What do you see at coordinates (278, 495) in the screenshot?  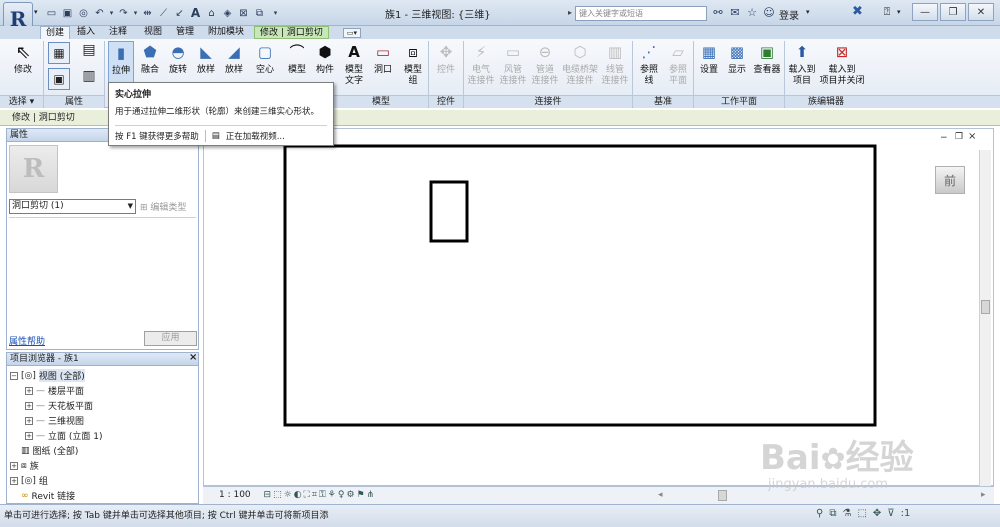 I see `visual-style-icon: ⬚` at bounding box center [278, 495].